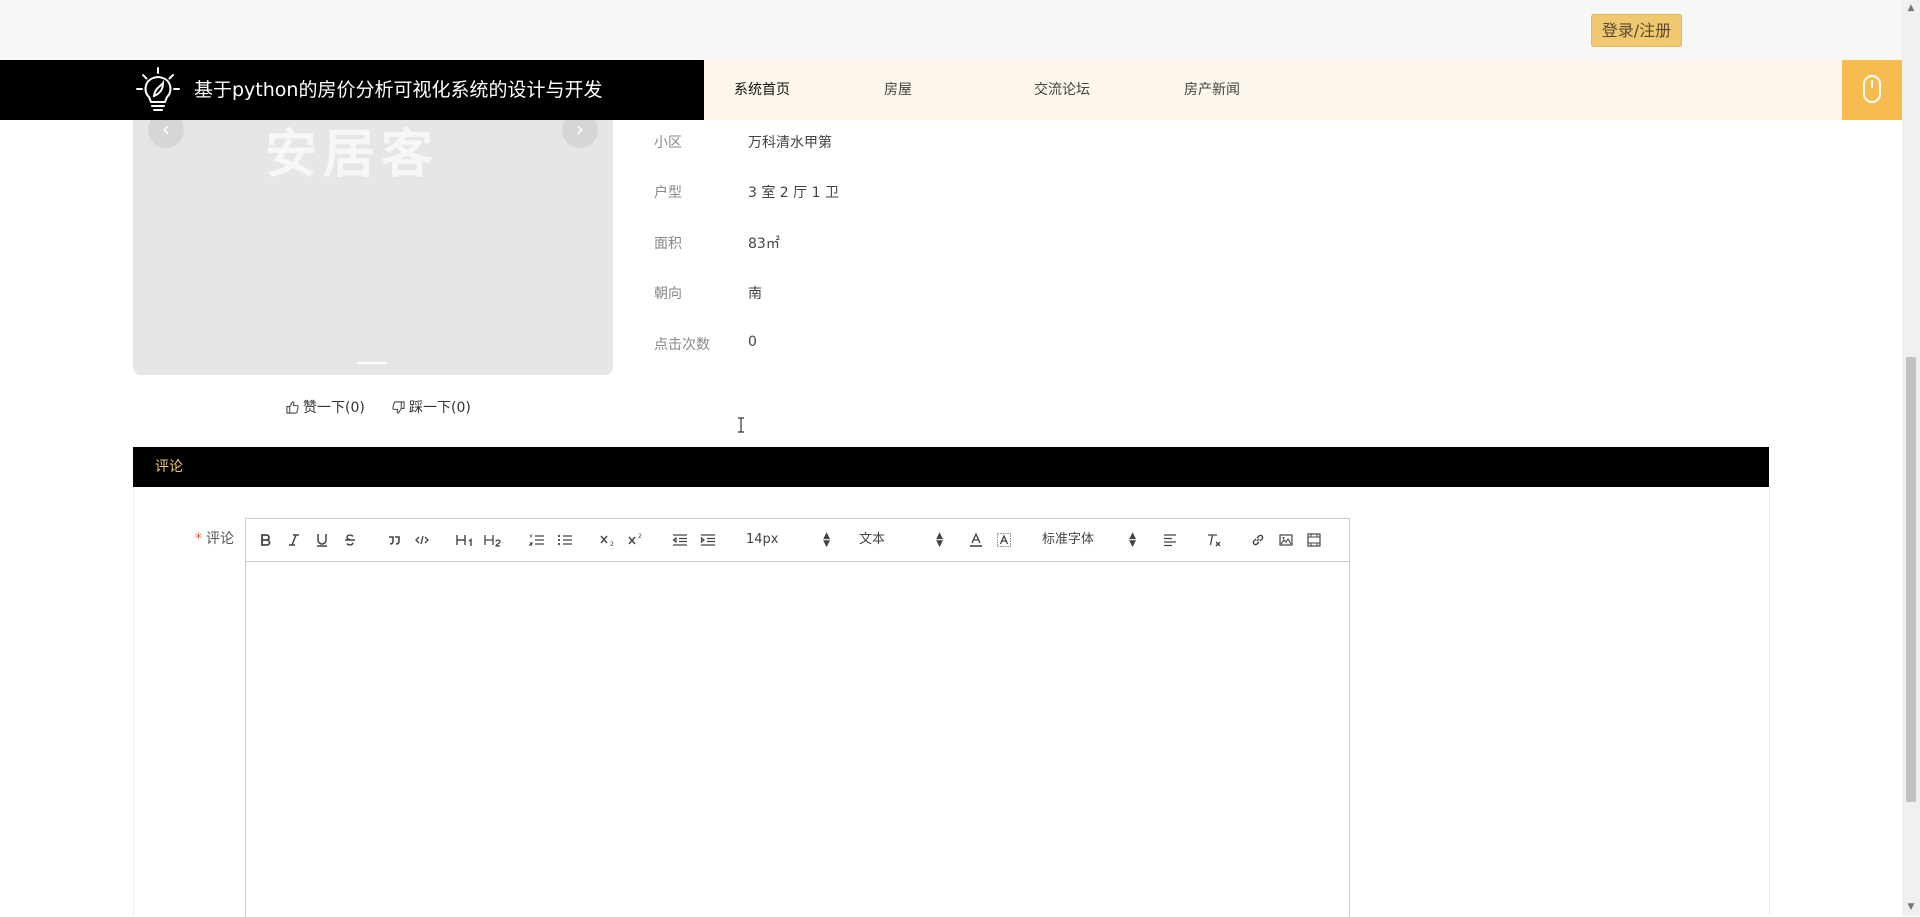  Describe the element at coordinates (762, 539) in the screenshot. I see `font-size-value: 14px` at that location.